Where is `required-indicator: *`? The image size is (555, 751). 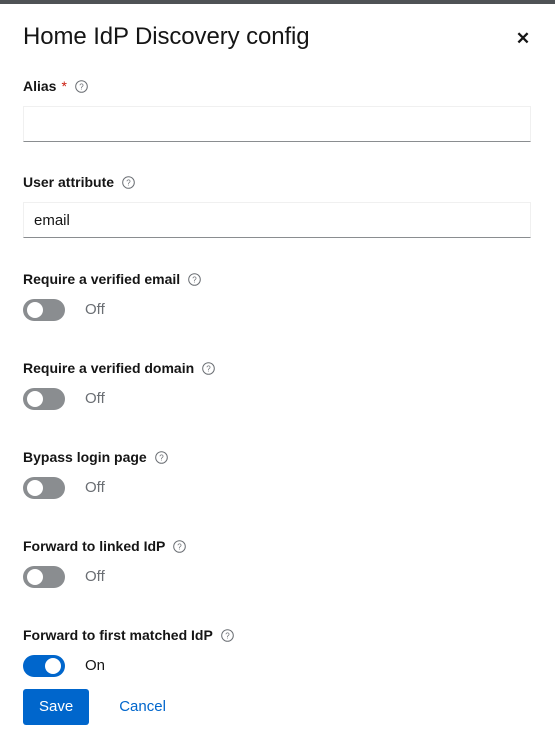
required-indicator: * is located at coordinates (64, 86).